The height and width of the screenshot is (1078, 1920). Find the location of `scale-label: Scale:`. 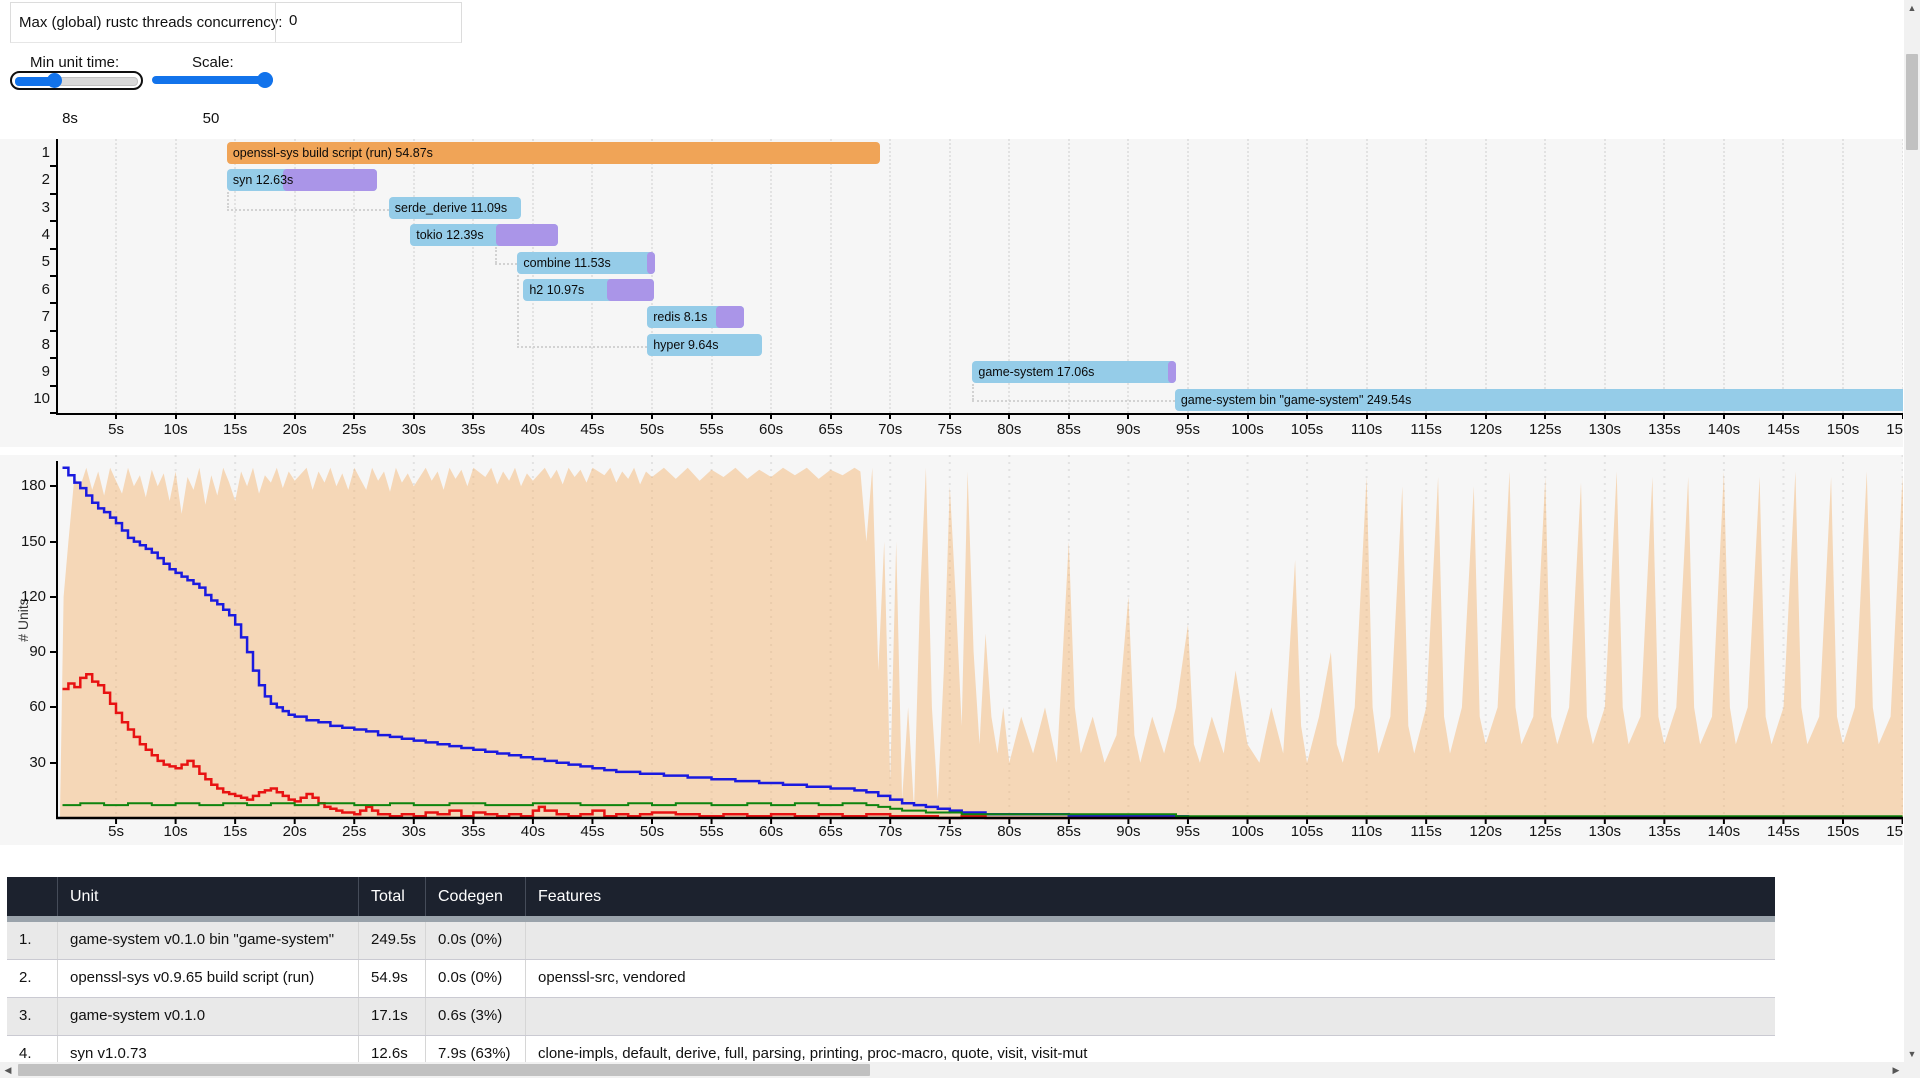

scale-label: Scale: is located at coordinates (213, 62).